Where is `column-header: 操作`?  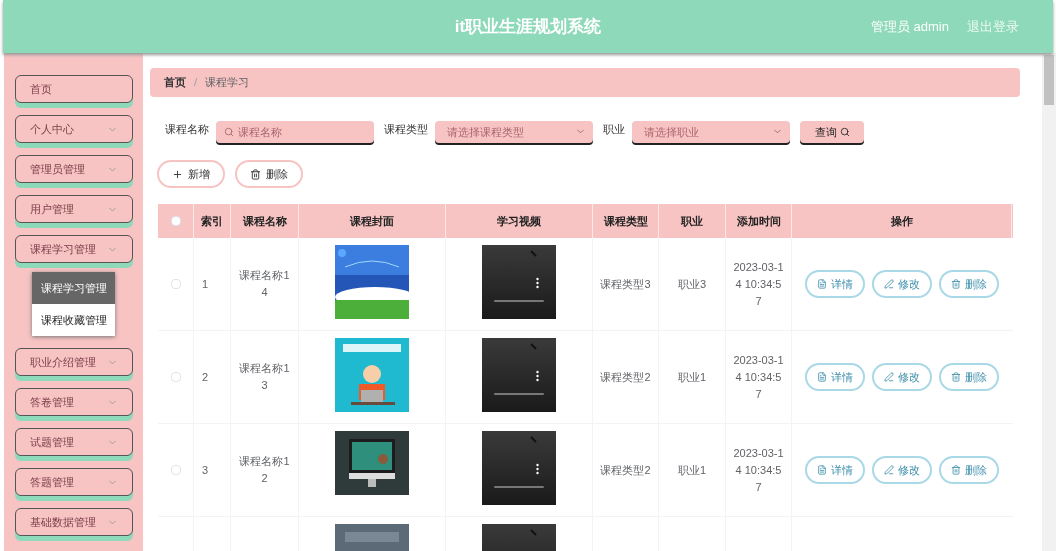
column-header: 操作 is located at coordinates (901, 221).